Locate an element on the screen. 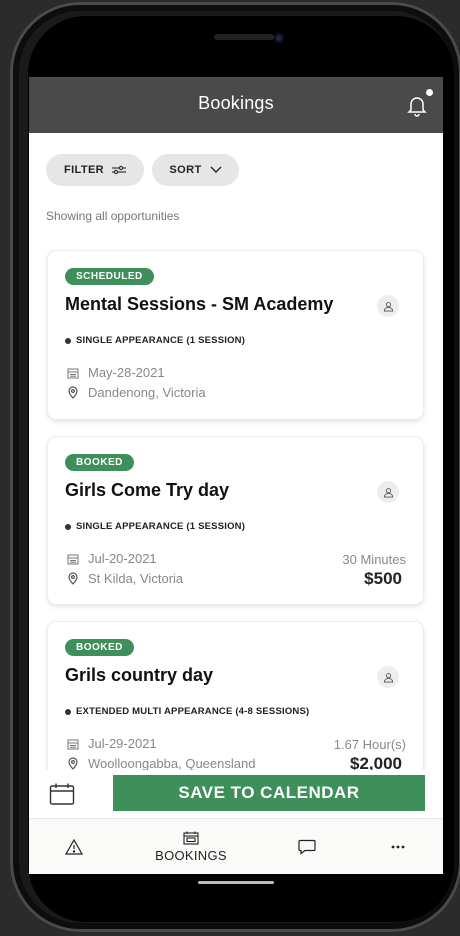 The height and width of the screenshot is (936, 460). booking-location: Dandenong, Victoria is located at coordinates (136, 392).